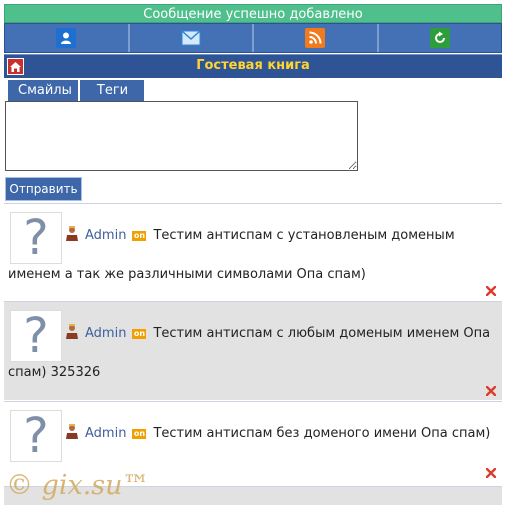 Image resolution: width=515 pixels, height=505 pixels. I want to click on editor-tabs: Смайлы Теги, so click(77, 90).